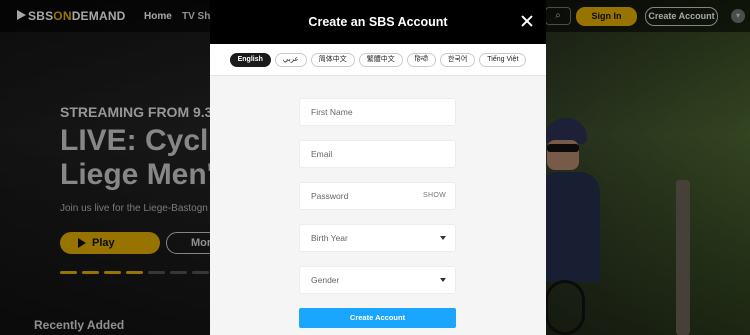  I want to click on language-option-korean: 한국어, so click(457, 59).